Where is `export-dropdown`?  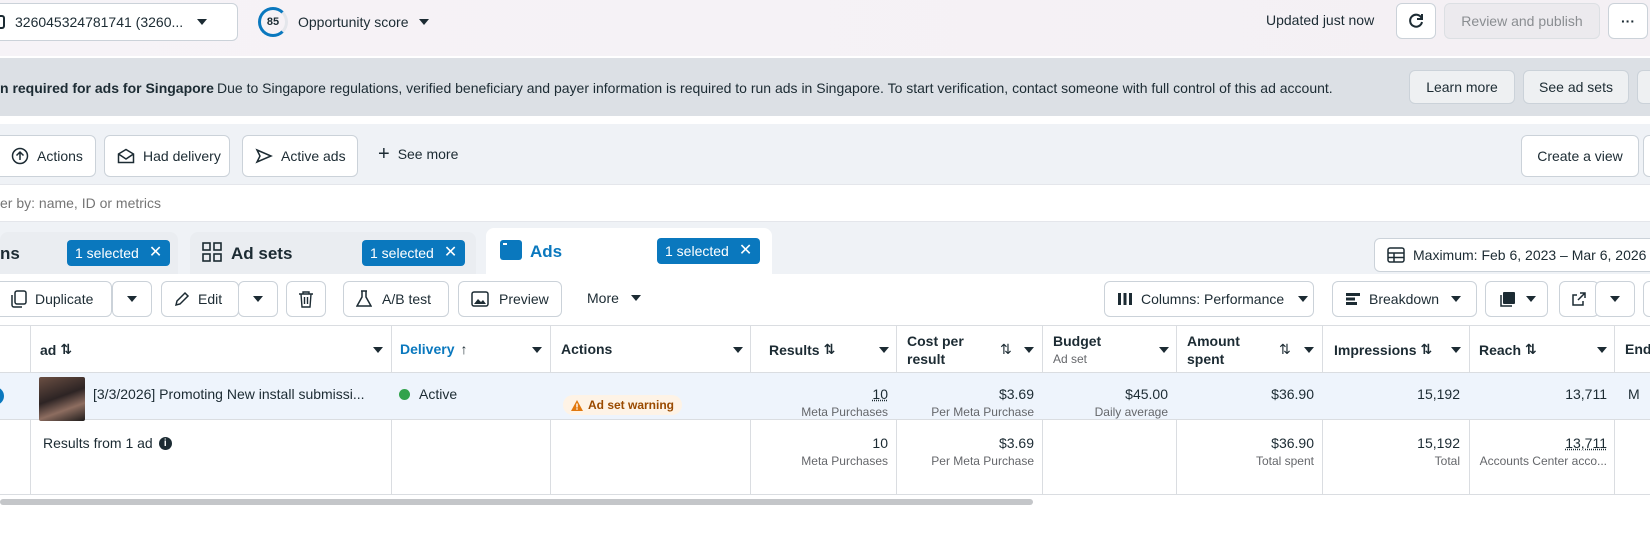 export-dropdown is located at coordinates (1615, 299).